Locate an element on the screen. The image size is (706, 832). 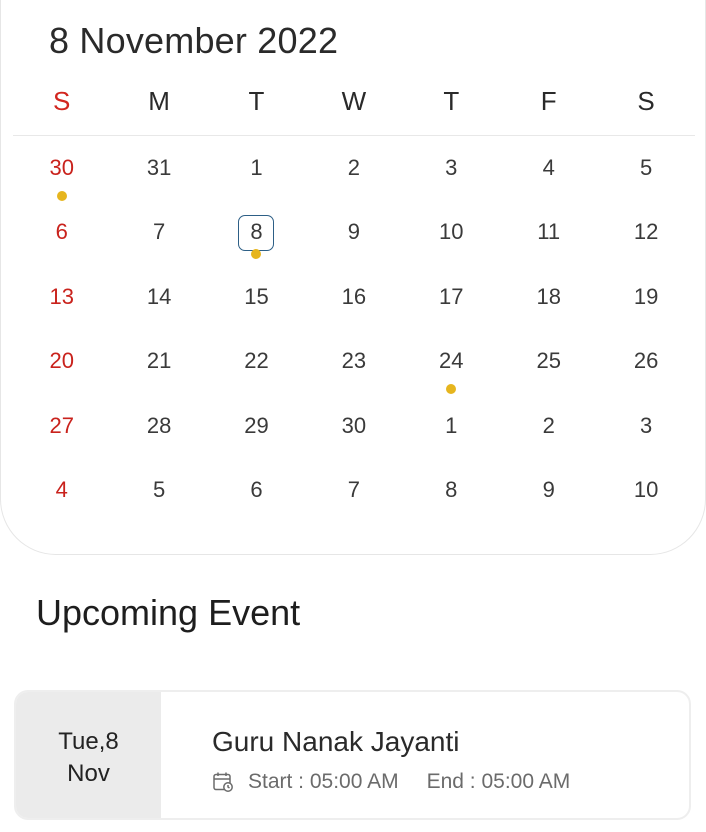
calendar-day-number: 18 is located at coordinates (548, 296).